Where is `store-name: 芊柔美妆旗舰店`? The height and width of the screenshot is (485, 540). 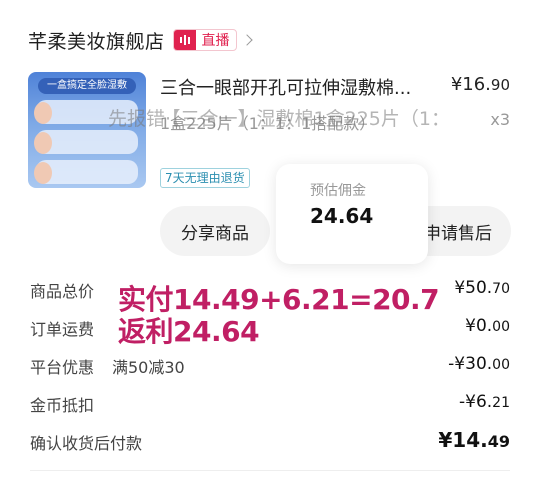 store-name: 芊柔美妆旗舰店 is located at coordinates (96, 40).